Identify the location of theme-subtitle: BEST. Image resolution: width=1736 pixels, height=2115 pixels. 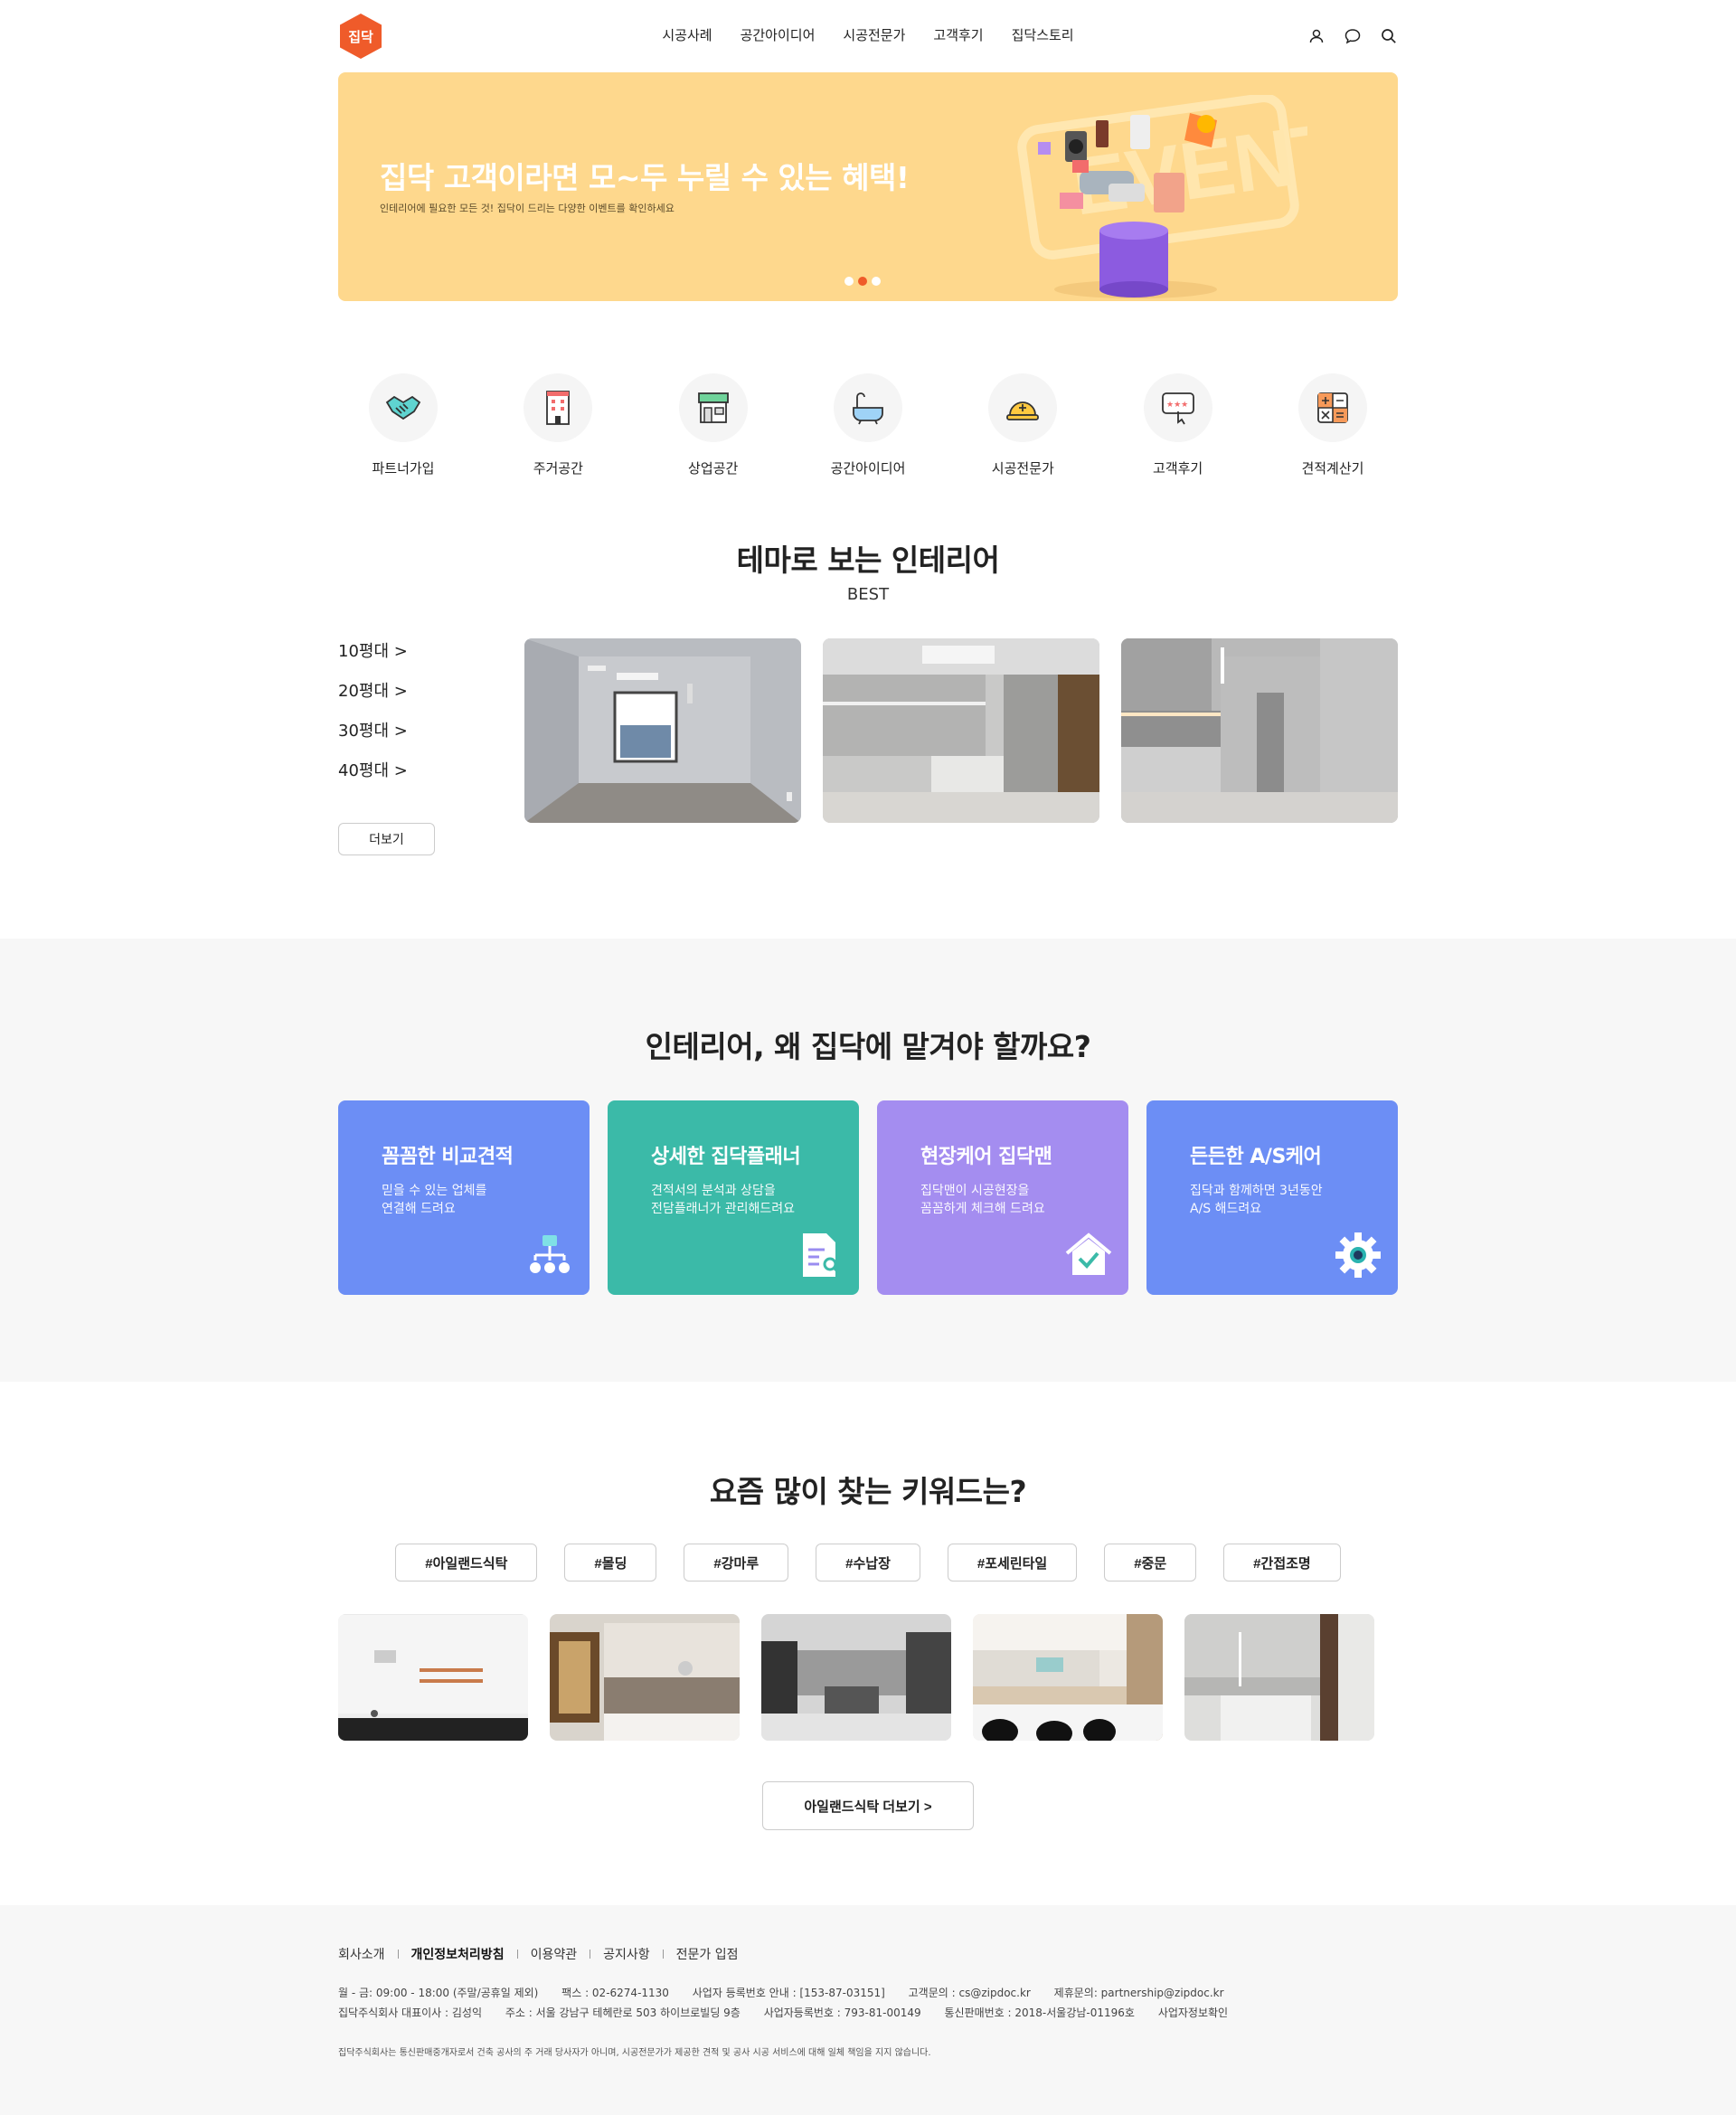
(868, 594).